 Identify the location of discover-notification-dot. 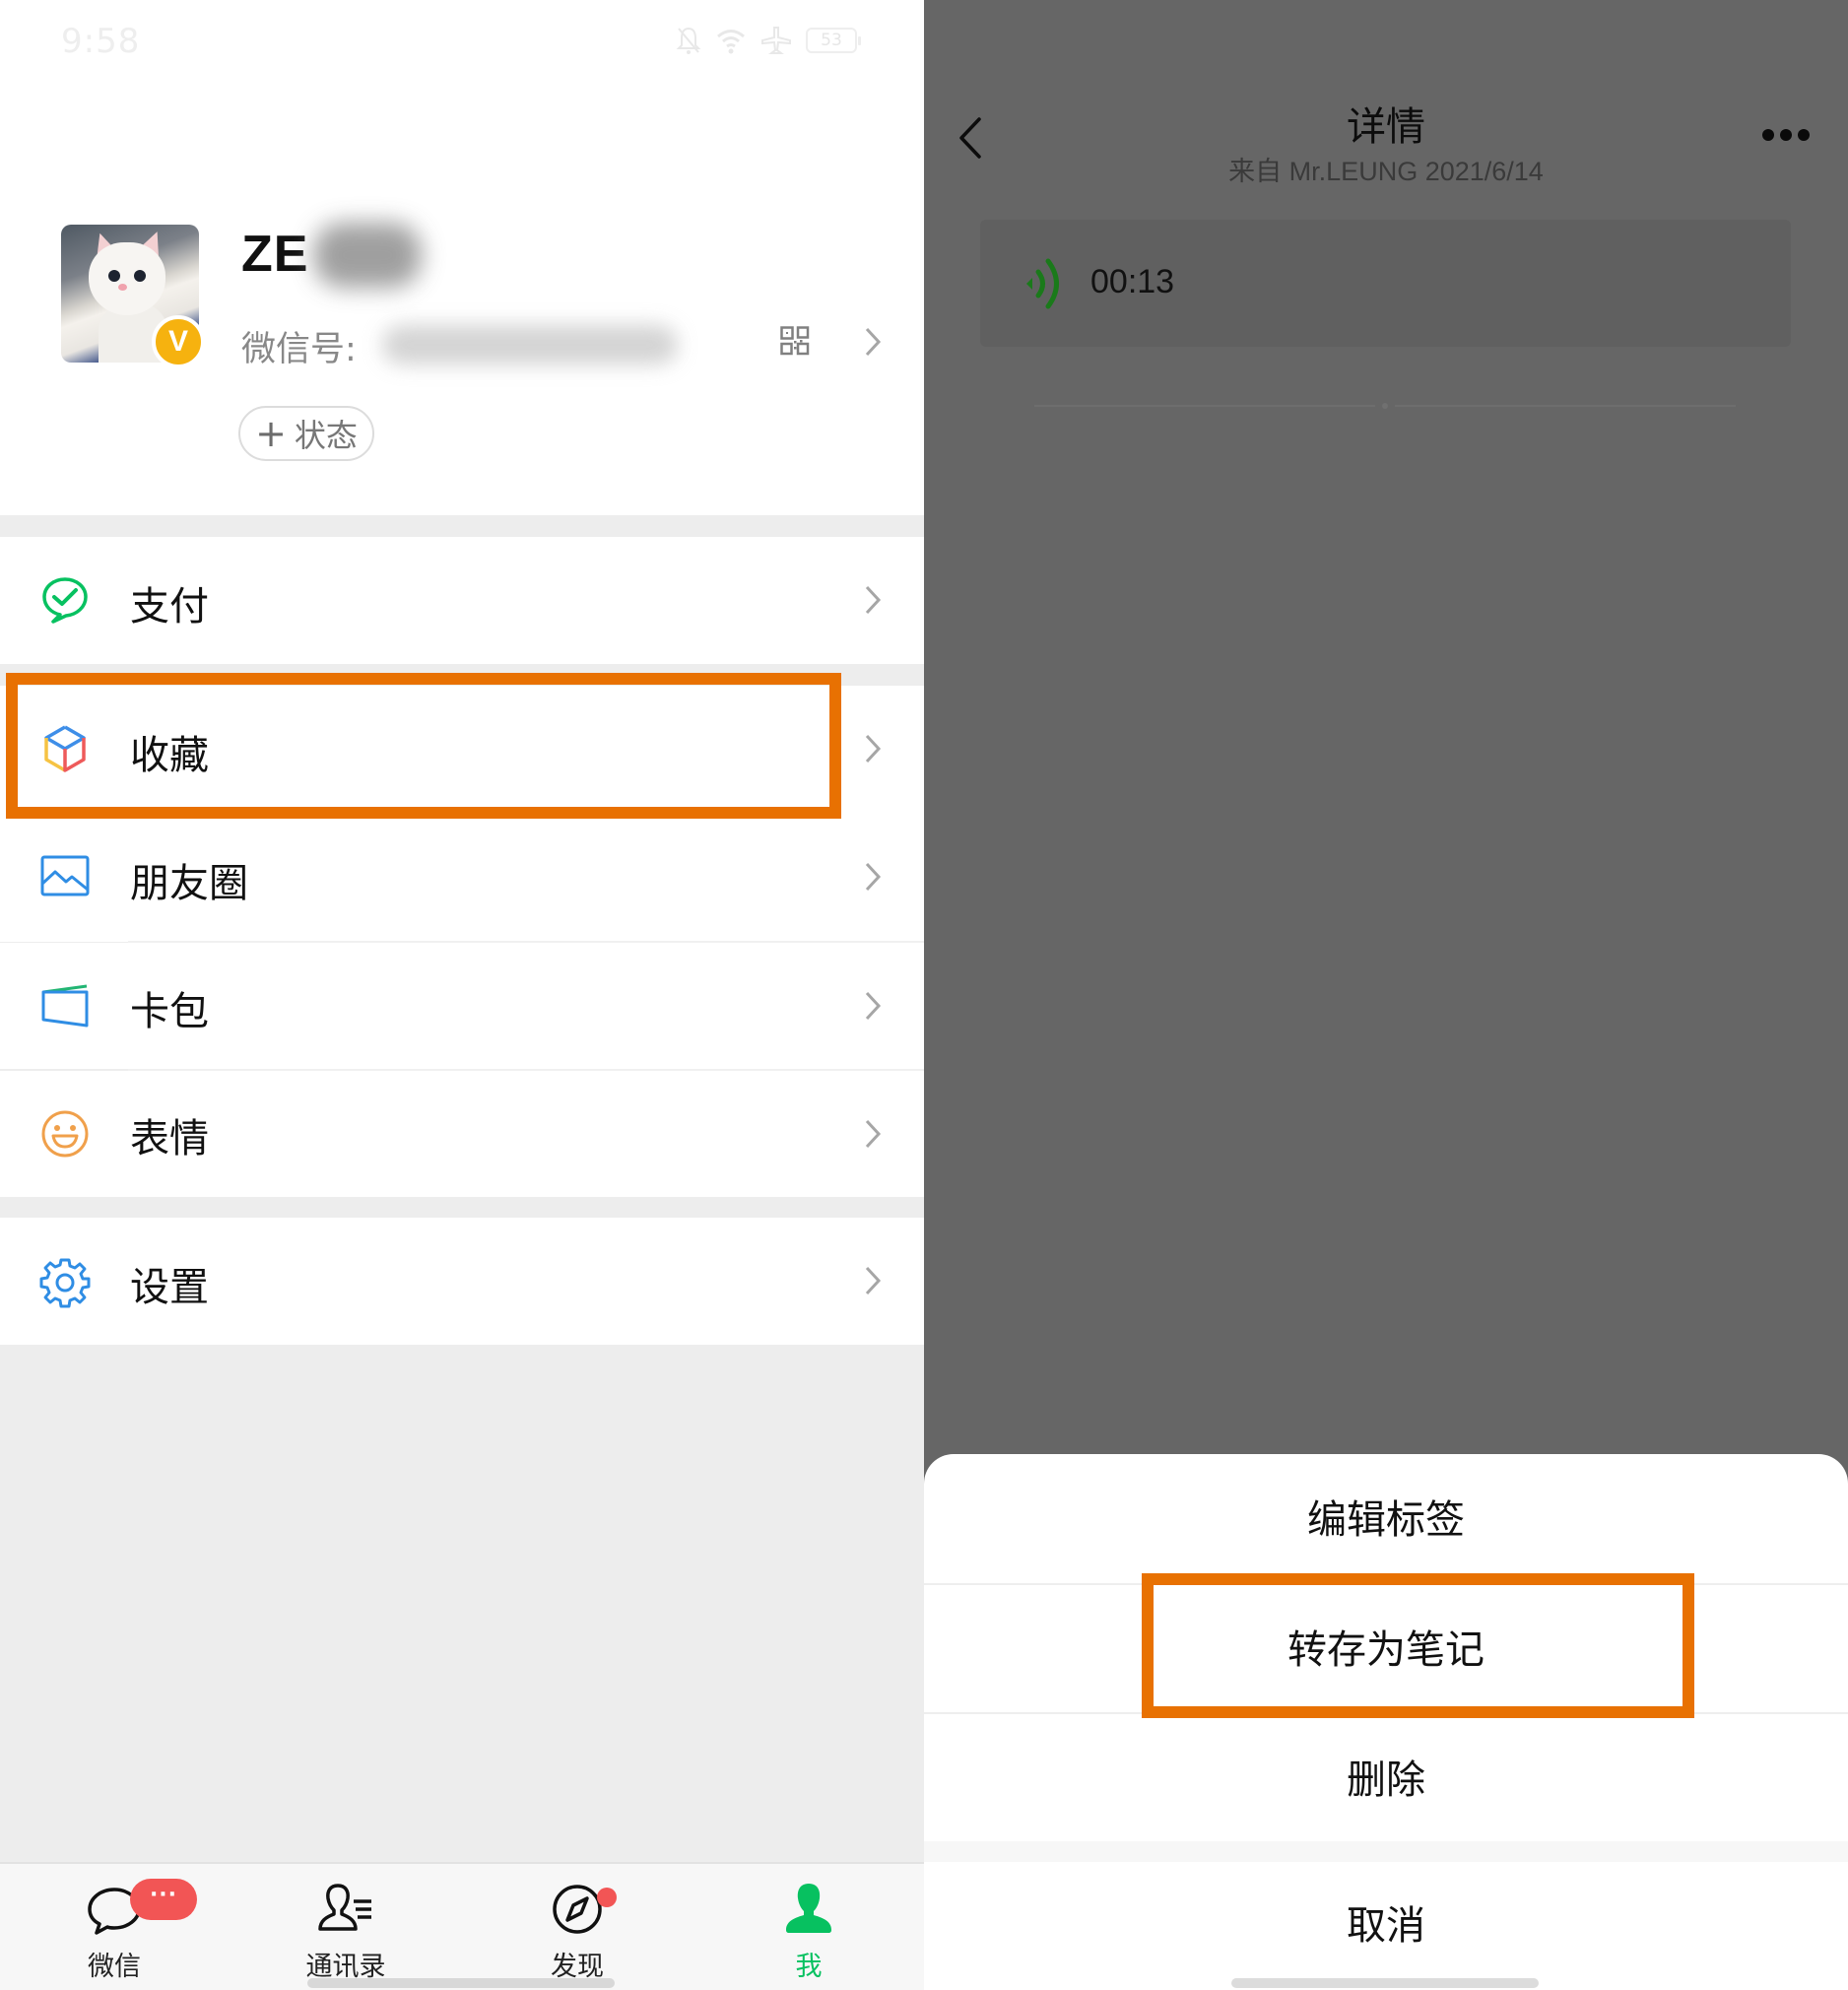
(607, 1897).